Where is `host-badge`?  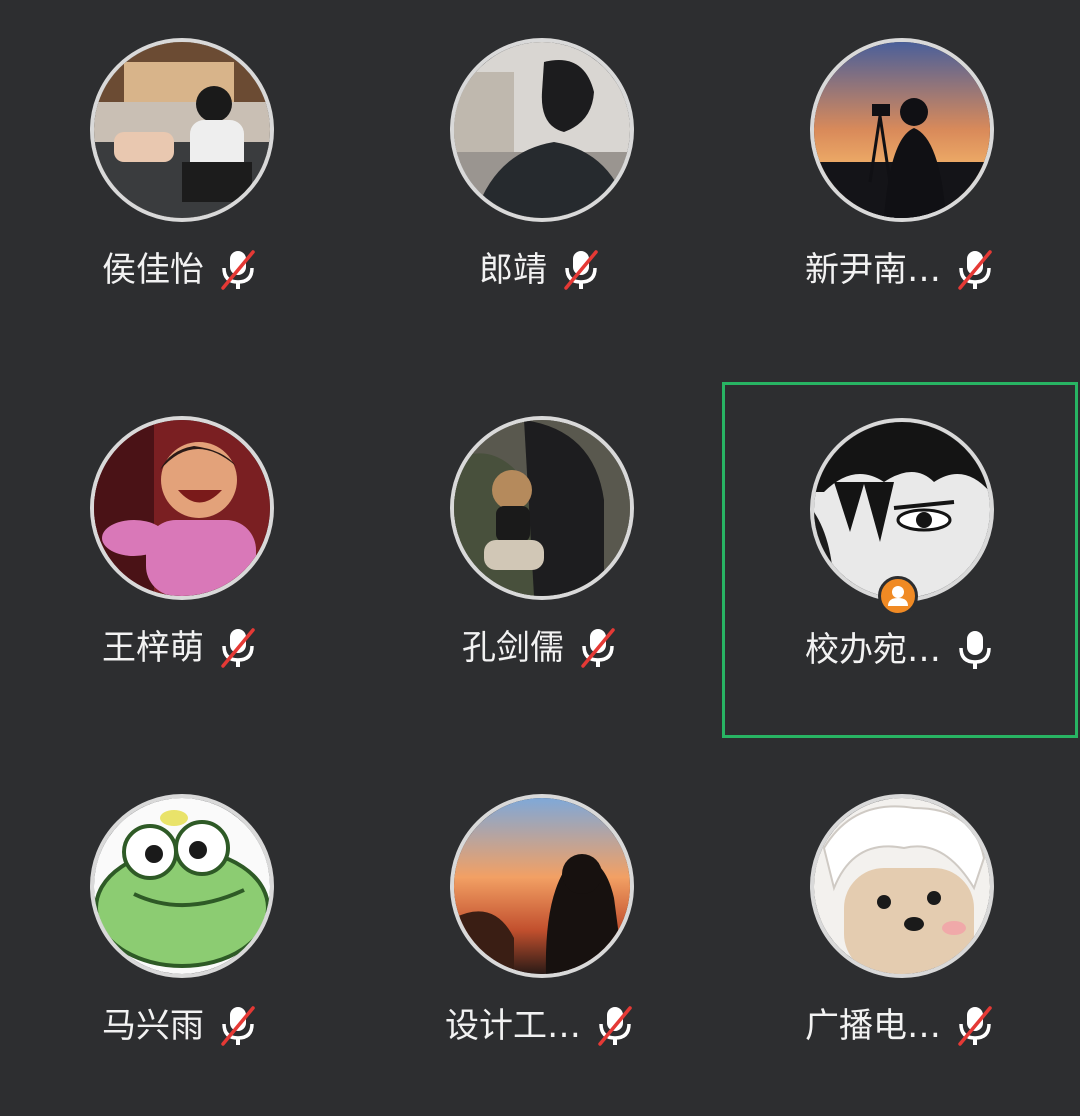
host-badge is located at coordinates (898, 596).